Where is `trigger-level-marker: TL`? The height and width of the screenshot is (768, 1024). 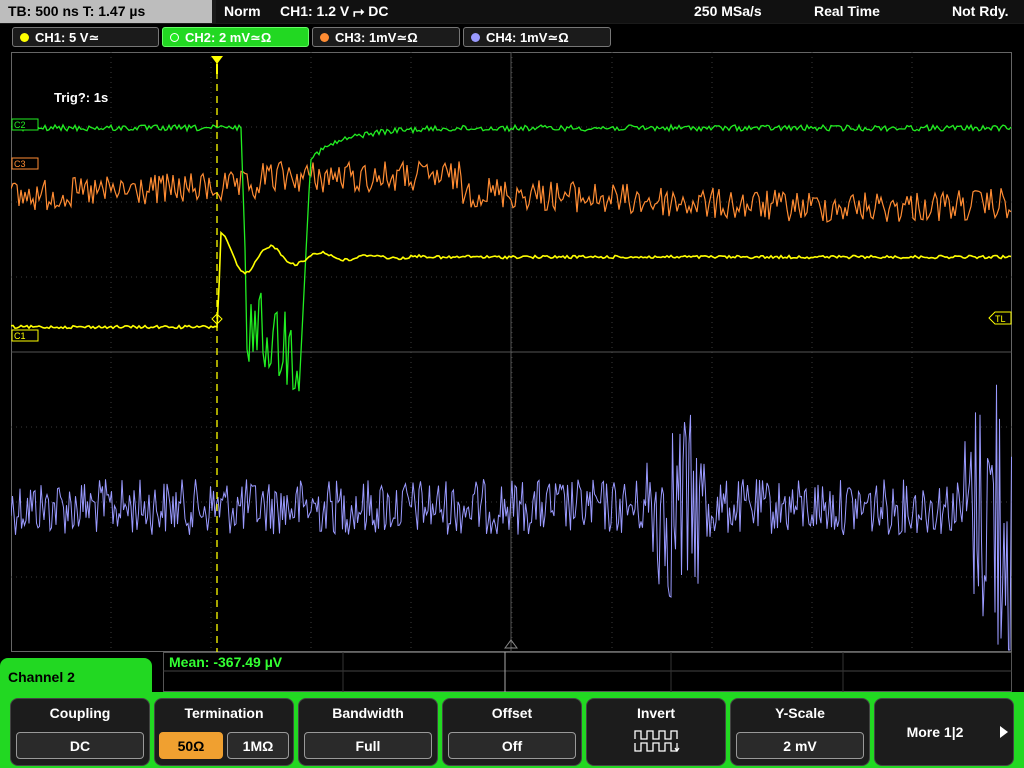 trigger-level-marker: TL is located at coordinates (1000, 318).